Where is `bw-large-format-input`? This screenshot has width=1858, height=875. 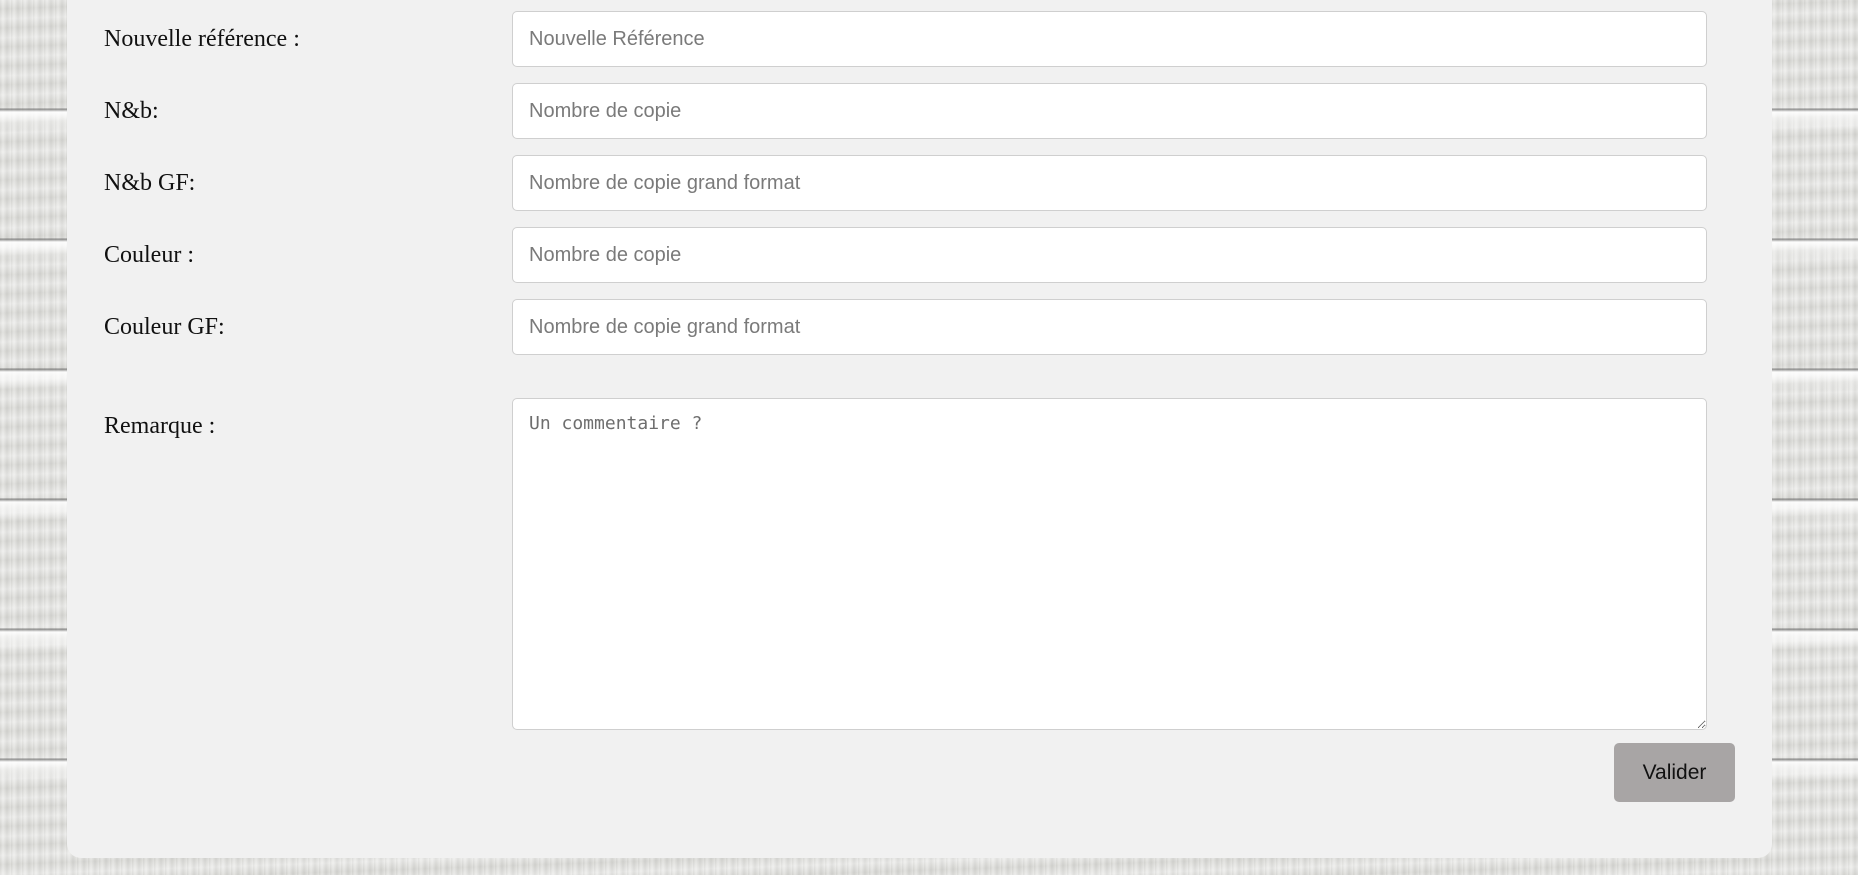 bw-large-format-input is located at coordinates (1109, 183).